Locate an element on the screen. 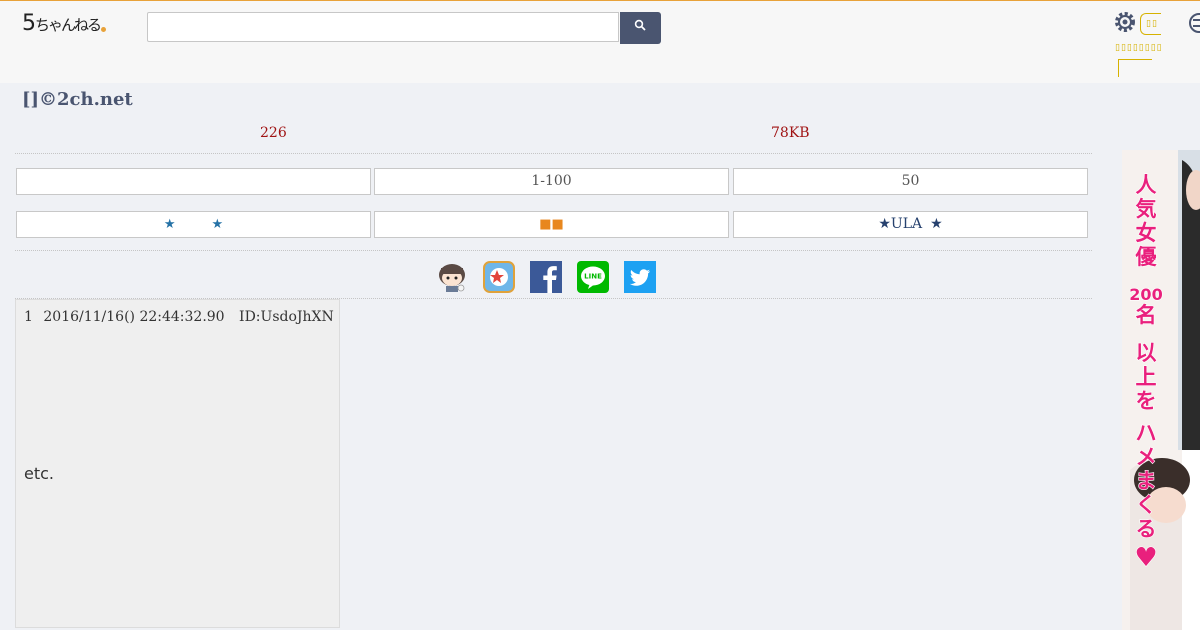 The width and height of the screenshot is (1200, 630). logo-sub: ちゃんねる is located at coordinates (68, 25).